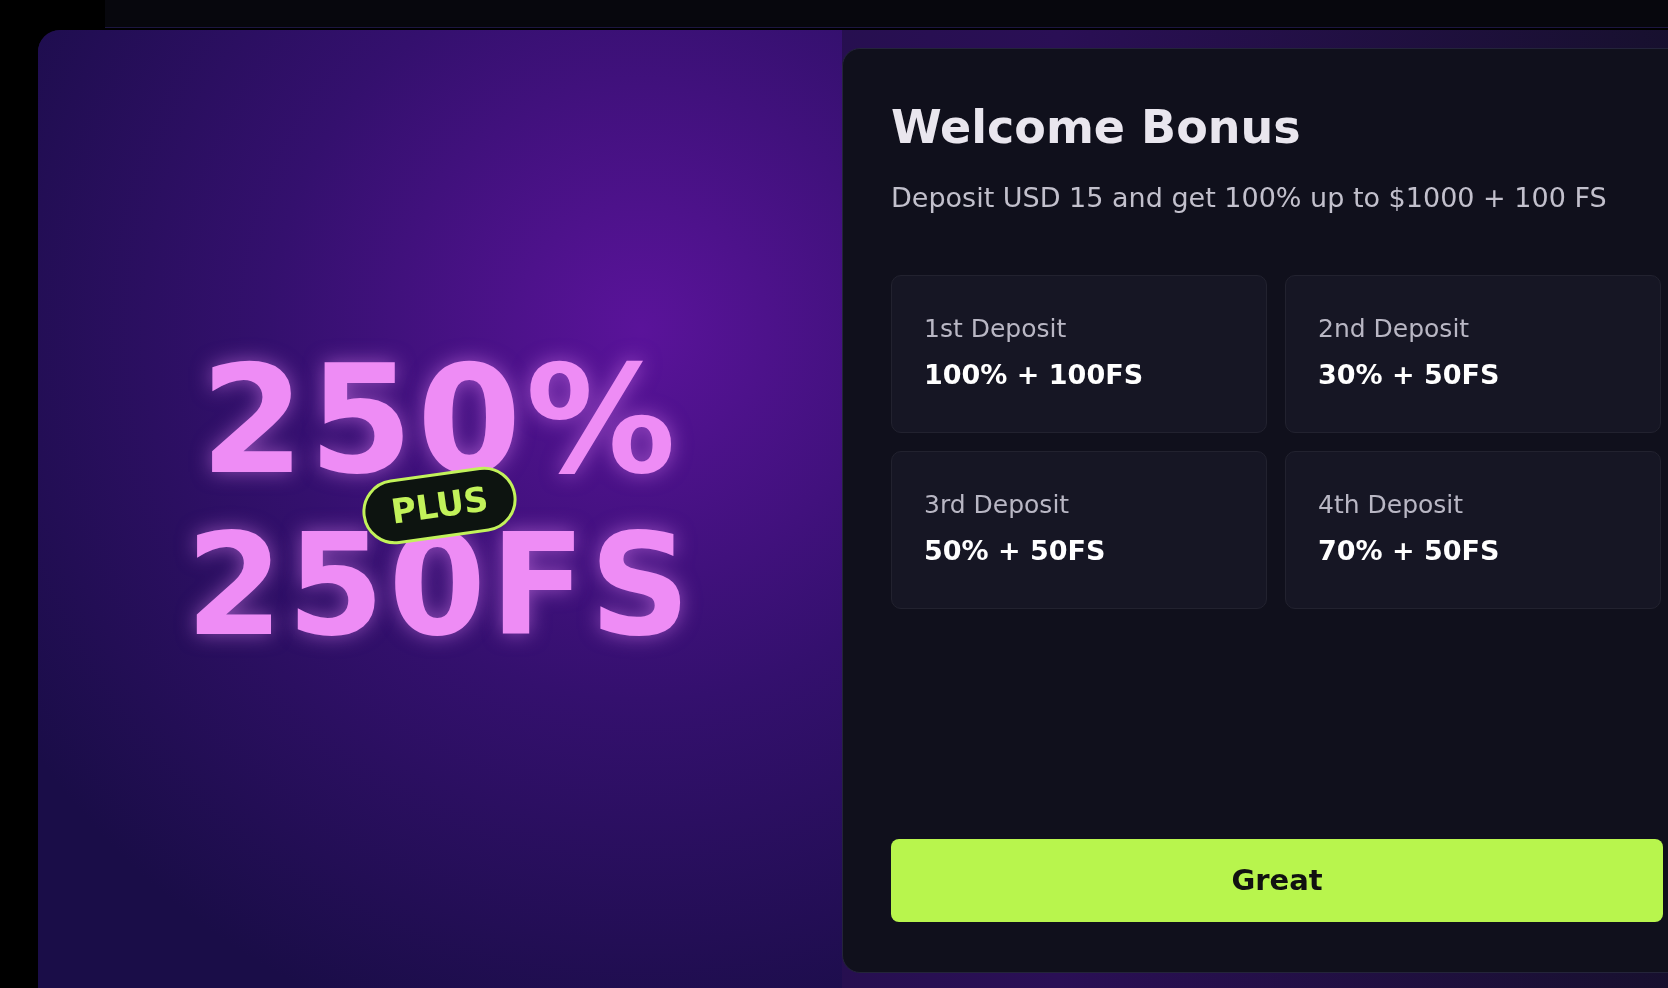 The height and width of the screenshot is (988, 1668). Describe the element at coordinates (1391, 504) in the screenshot. I see `deposit-label: 4th Deposit` at that location.